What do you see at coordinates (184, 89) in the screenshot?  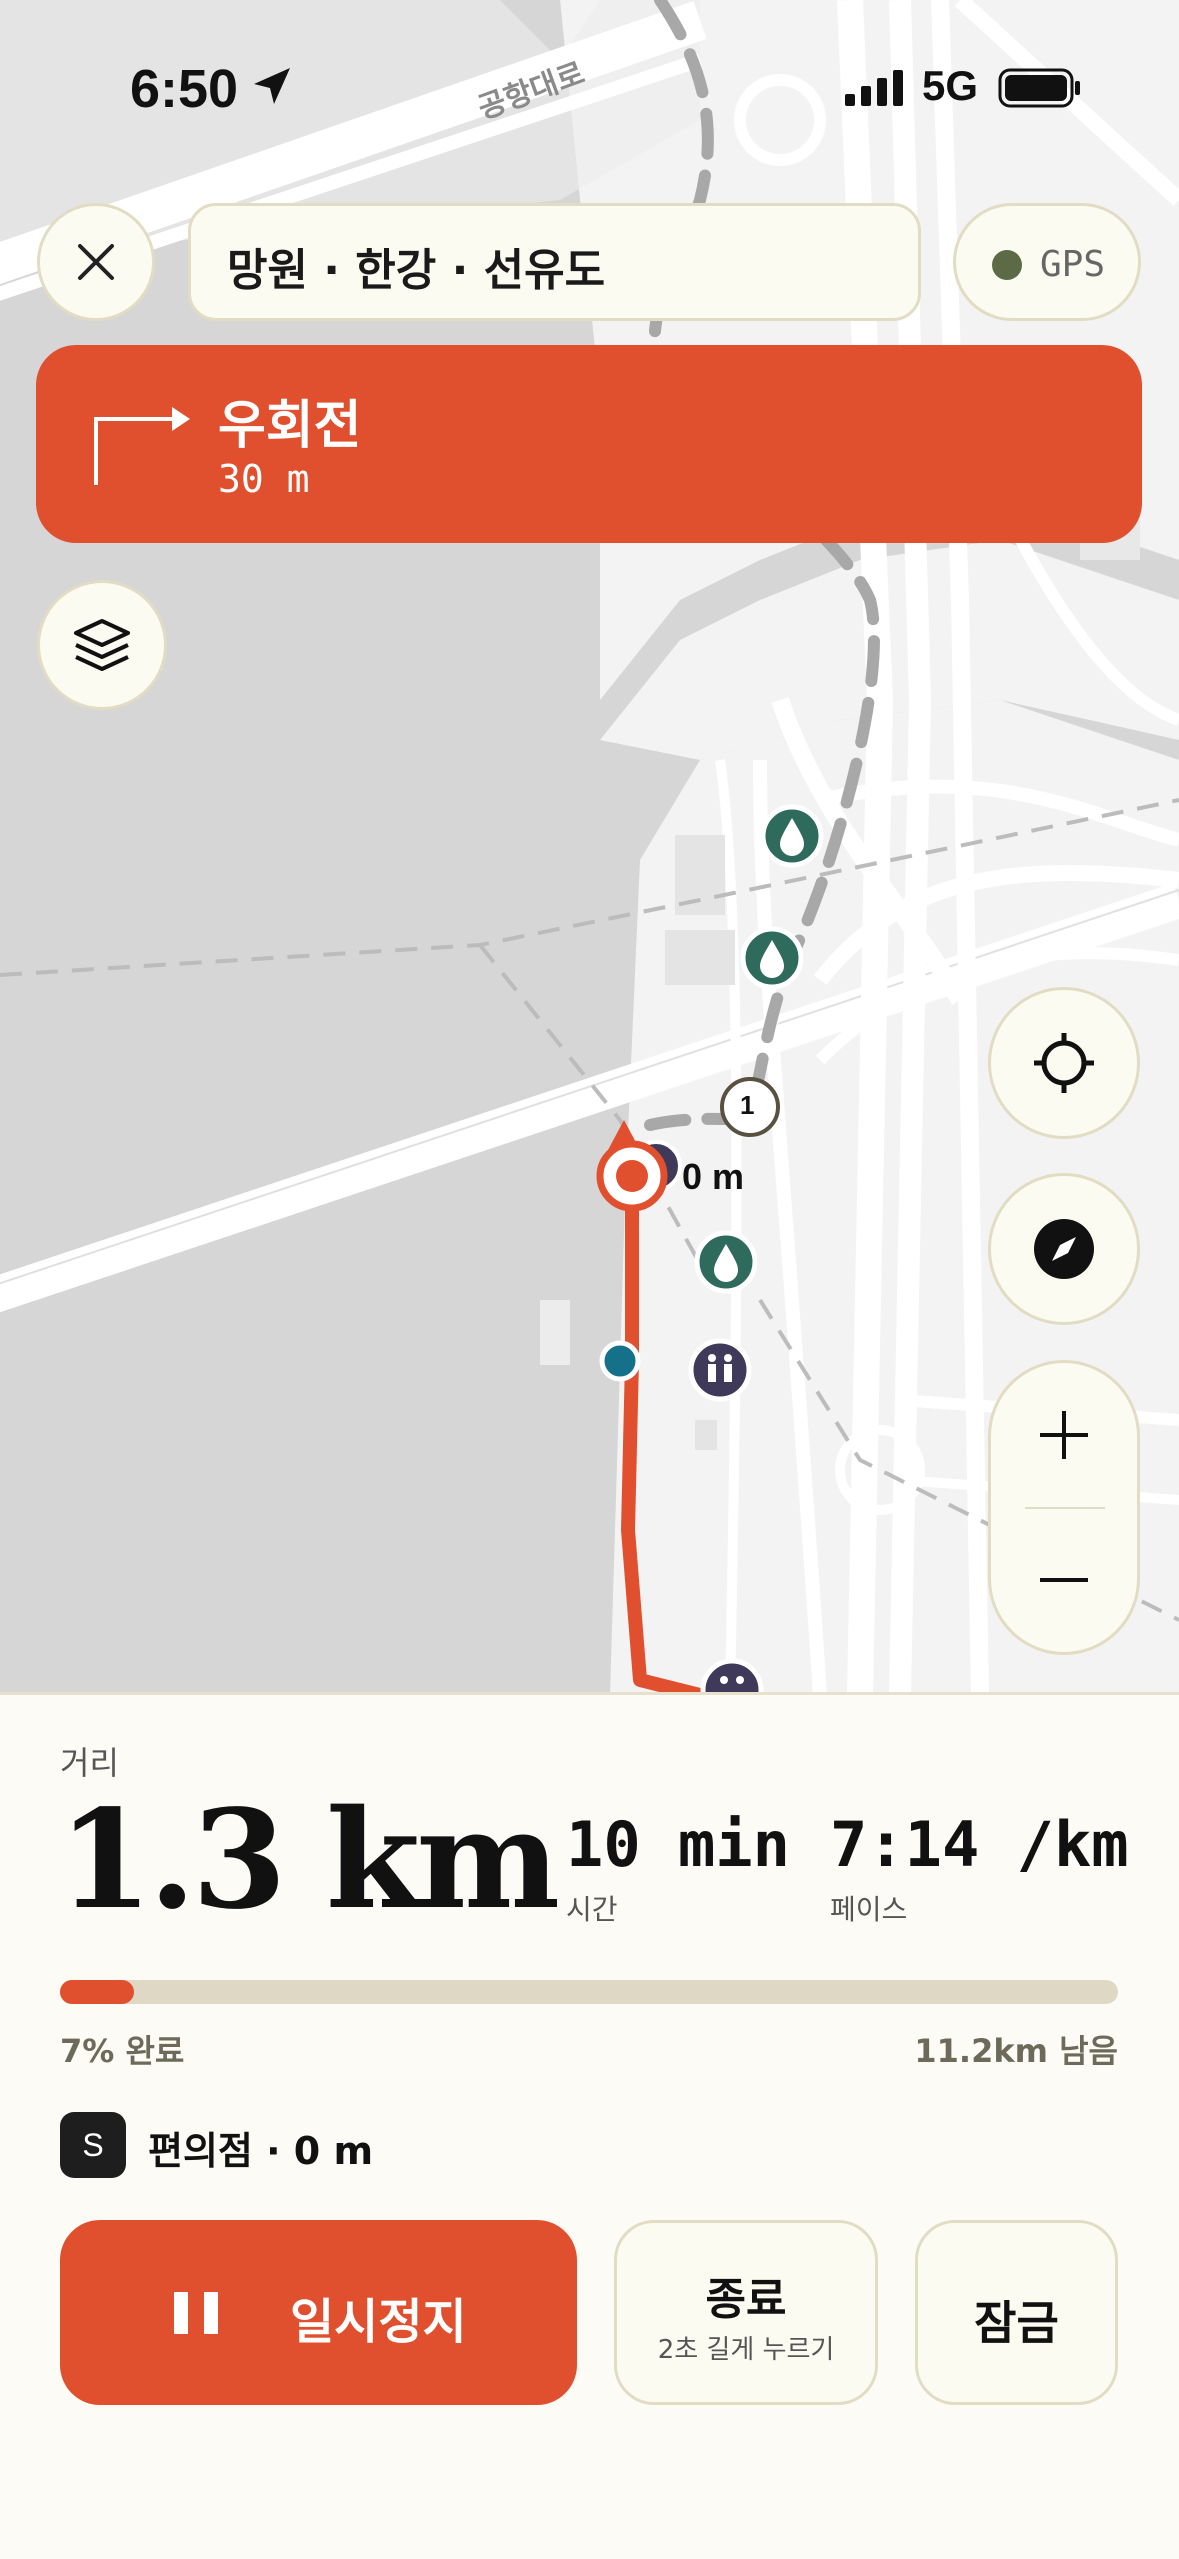 I see `status-time: 6:50` at bounding box center [184, 89].